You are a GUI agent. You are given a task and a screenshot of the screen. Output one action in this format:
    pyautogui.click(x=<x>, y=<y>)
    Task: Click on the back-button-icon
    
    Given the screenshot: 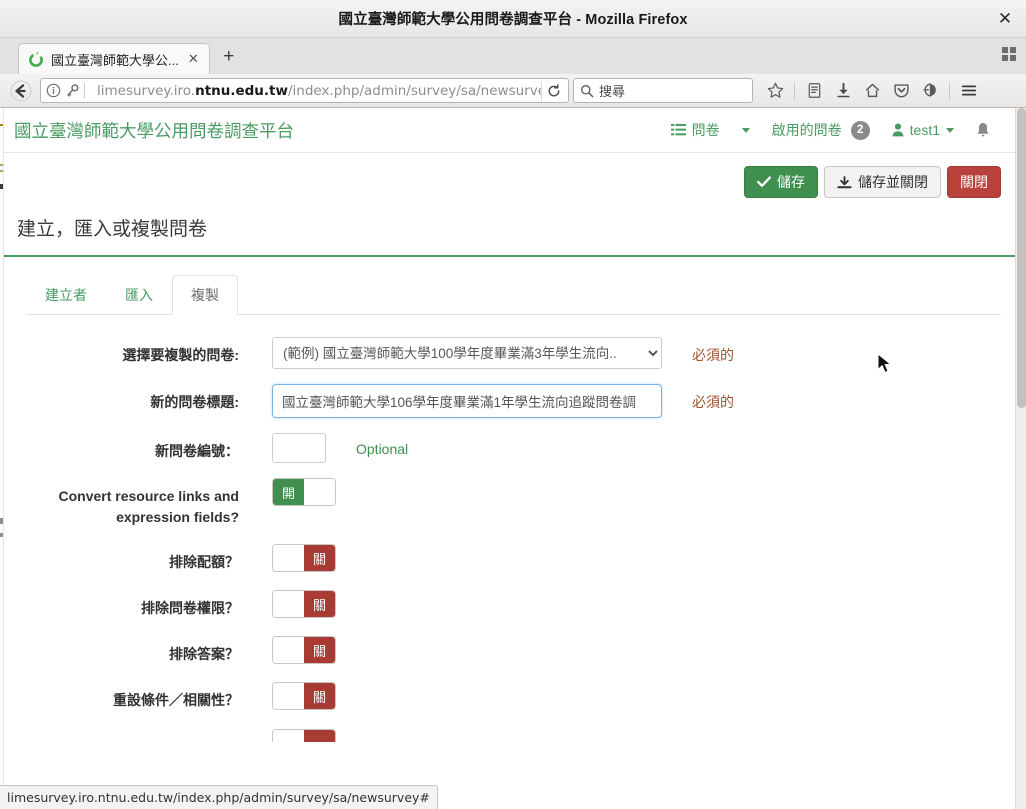 What is the action you would take?
    pyautogui.click(x=20, y=91)
    